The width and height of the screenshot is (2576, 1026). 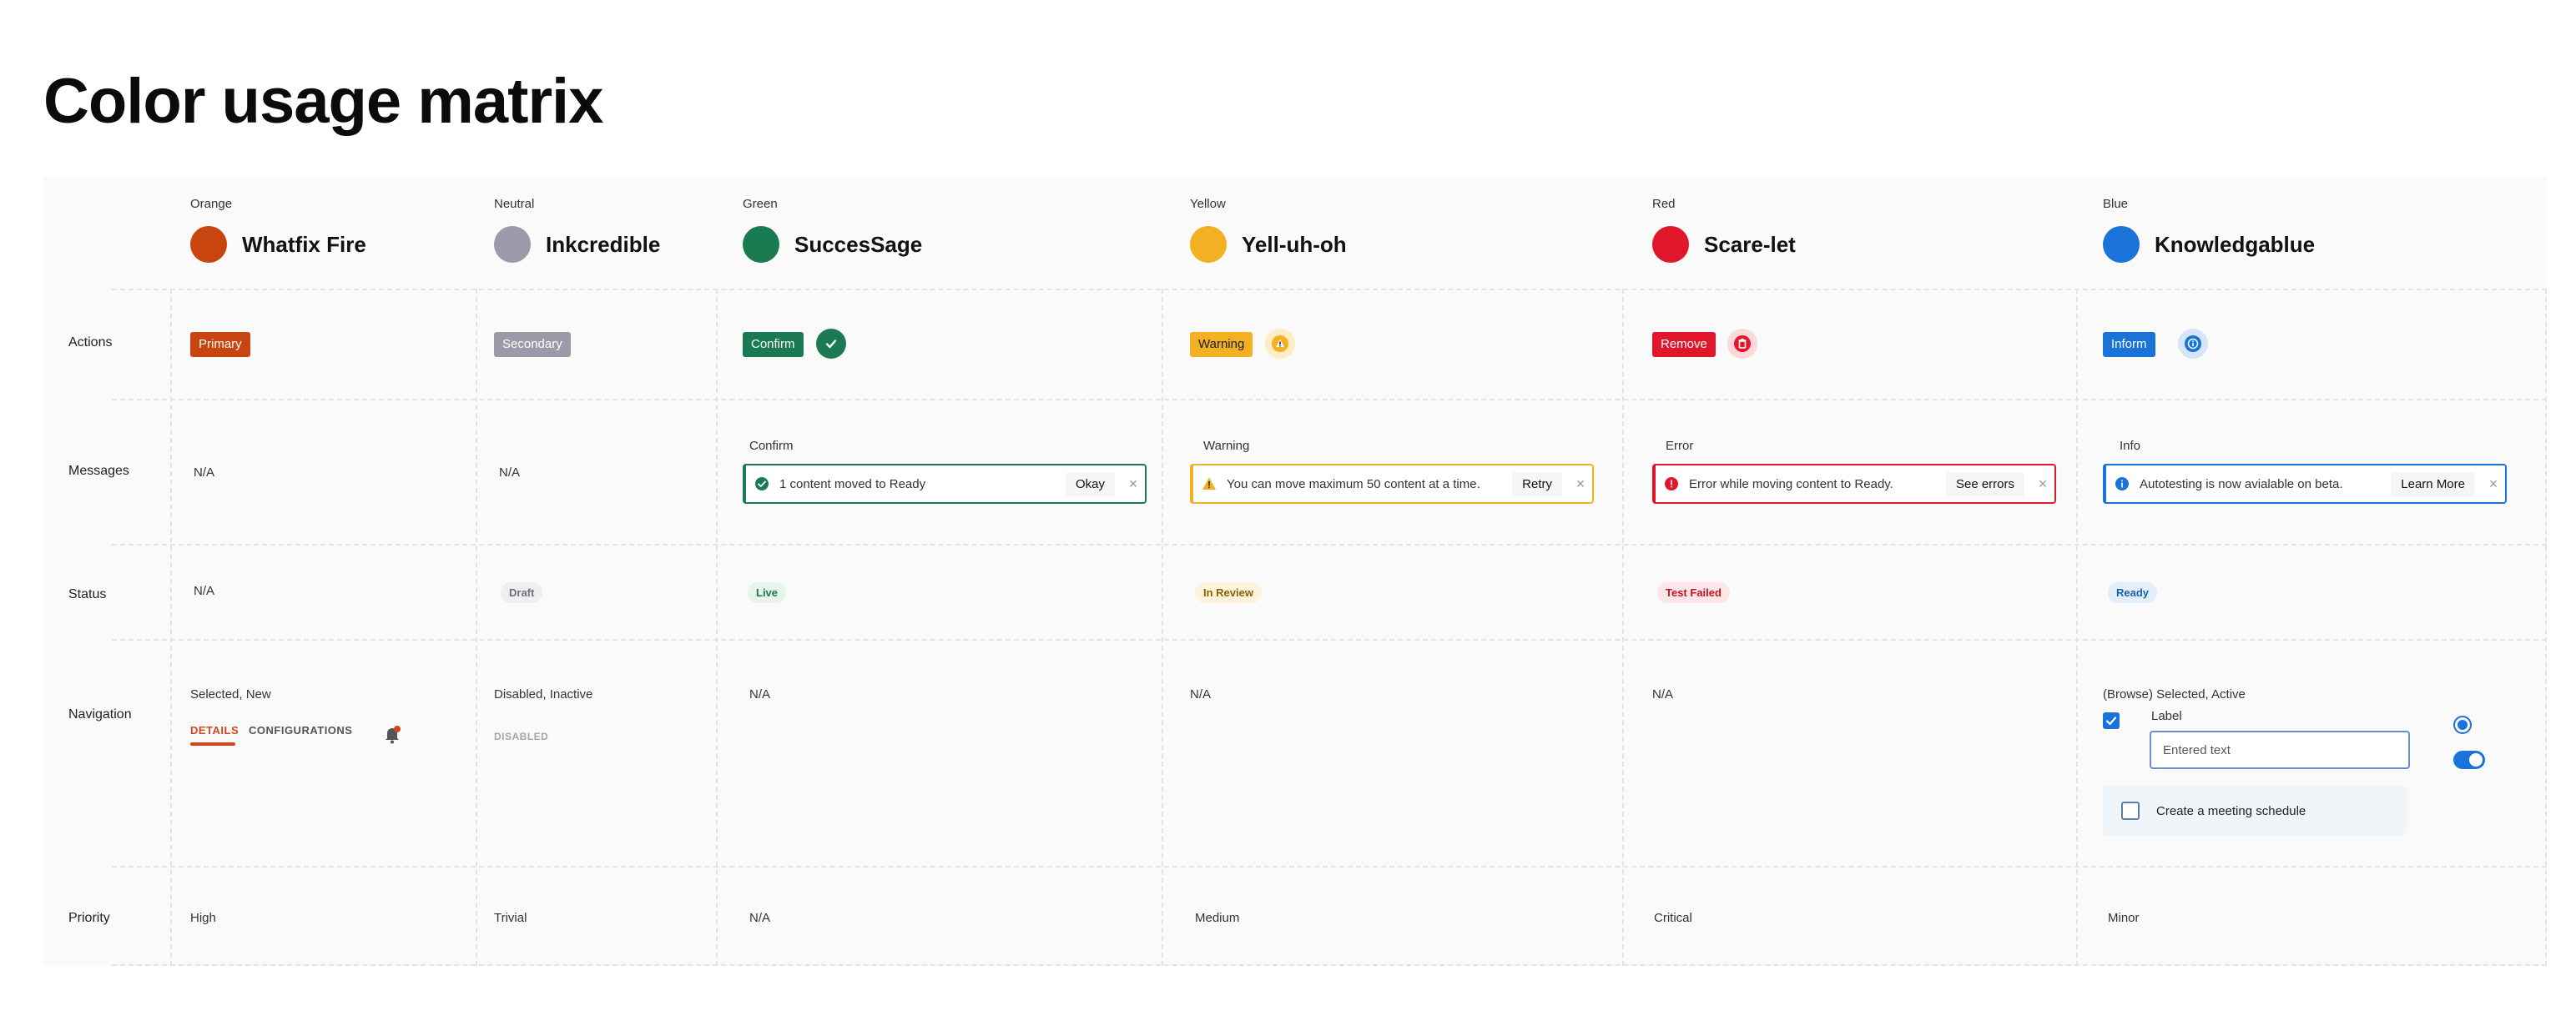 I want to click on learn-more-button: Learn More, so click(x=2433, y=484).